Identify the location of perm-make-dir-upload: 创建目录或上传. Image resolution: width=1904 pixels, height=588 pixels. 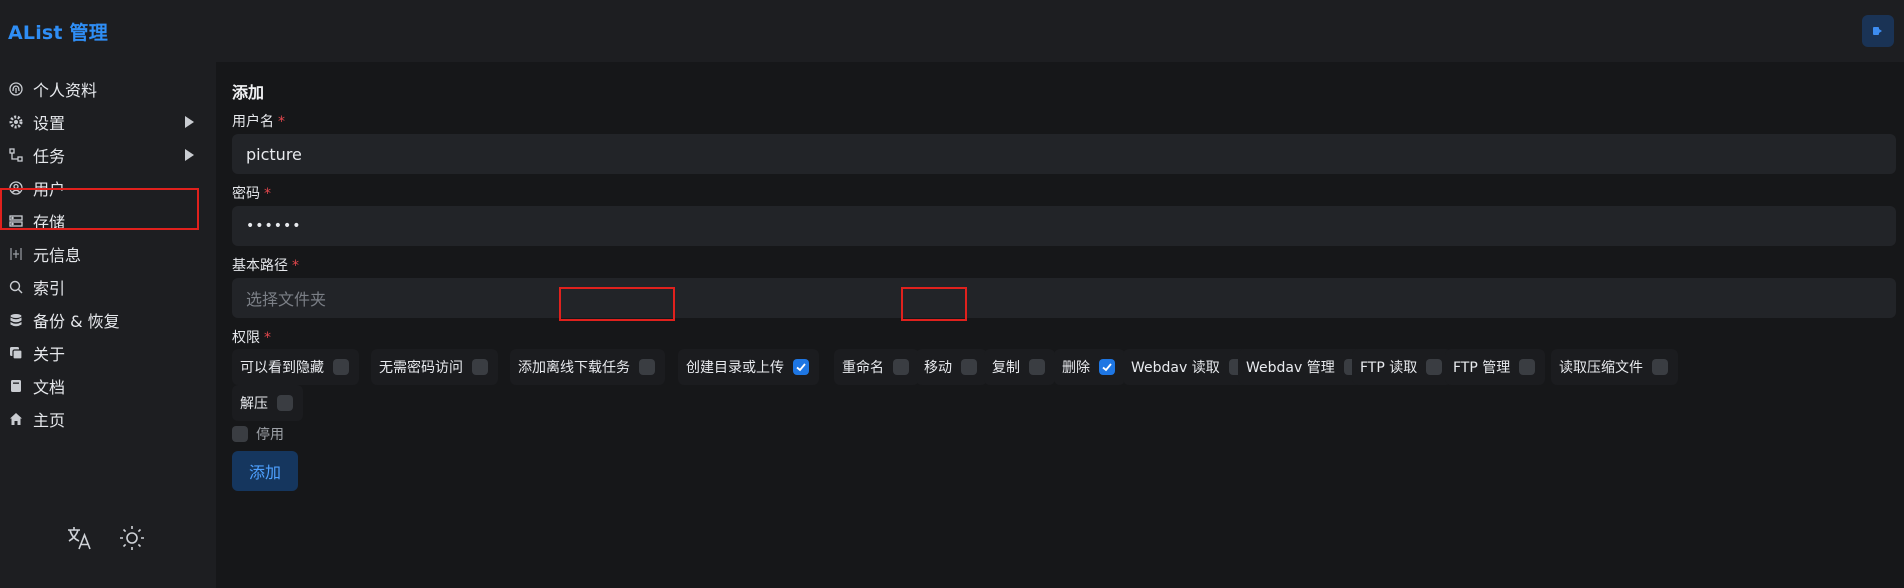
(748, 367).